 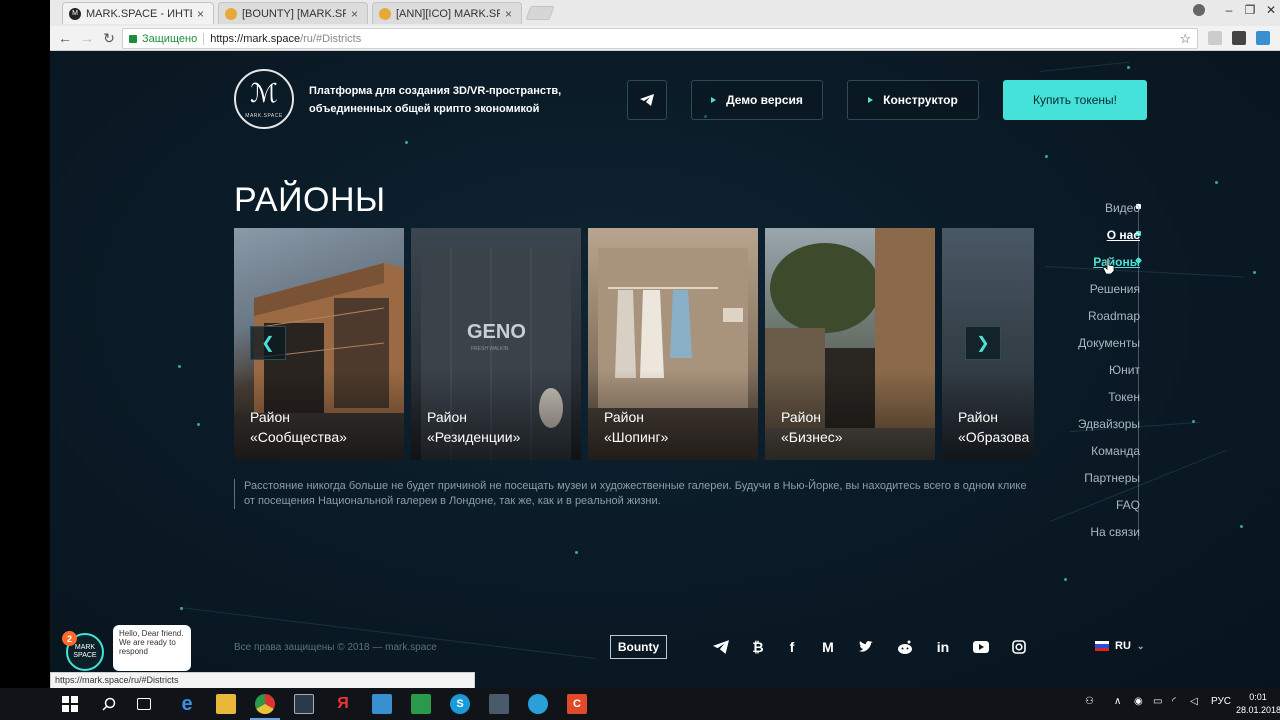 What do you see at coordinates (1115, 532) in the screenshot?
I see `sidenav-item-contact: На связи` at bounding box center [1115, 532].